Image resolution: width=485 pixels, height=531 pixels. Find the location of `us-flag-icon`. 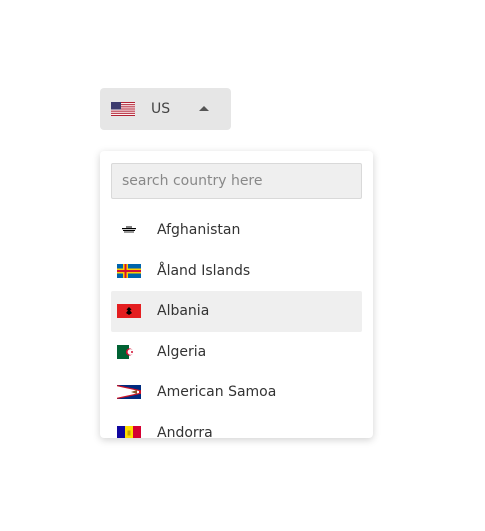

us-flag-icon is located at coordinates (123, 109).